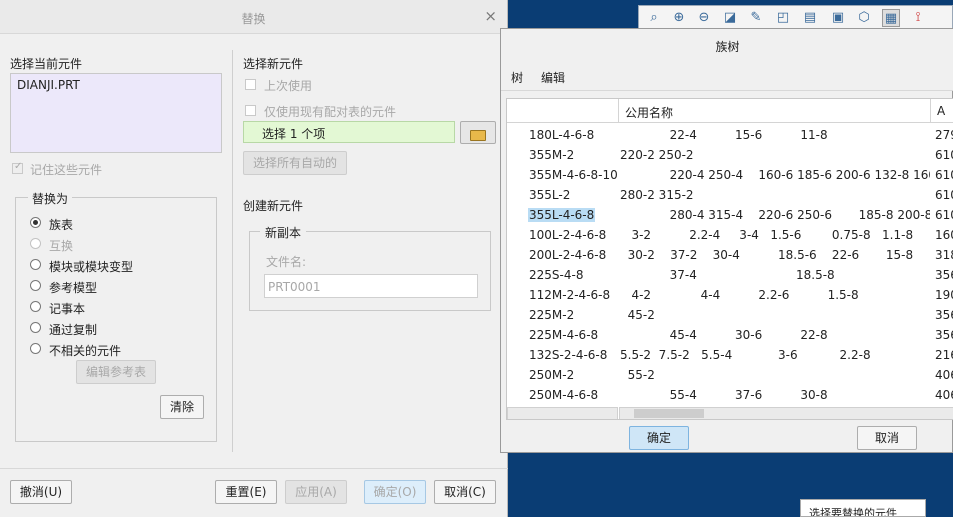  I want to click on row-values: 3-2 2.2-4 3-4 1.5-6 0.75-8 1.1-8, so click(775, 235).